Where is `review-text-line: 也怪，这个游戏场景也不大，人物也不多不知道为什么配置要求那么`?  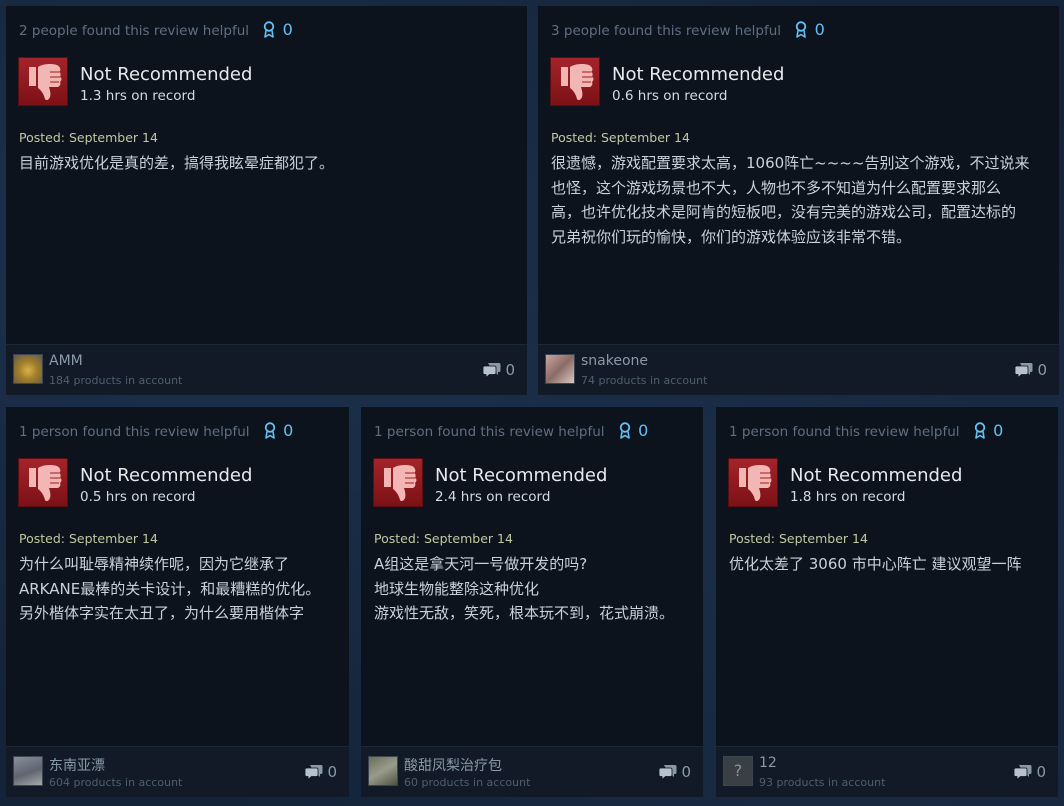
review-text-line: 也怪，这个游戏场景也不大，人物也不多不知道为什么配置要求那么 is located at coordinates (776, 187).